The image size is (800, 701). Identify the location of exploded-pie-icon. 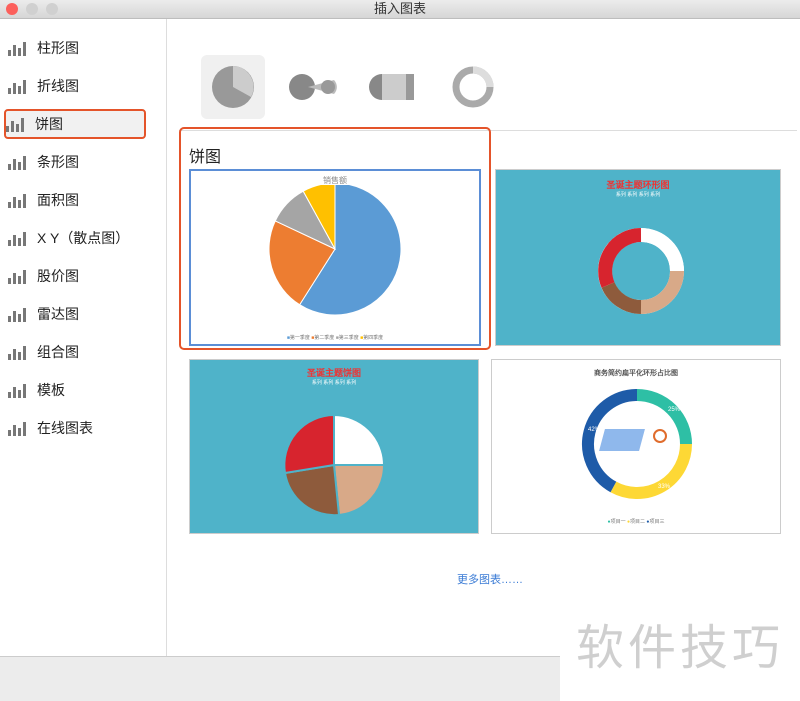
(313, 87).